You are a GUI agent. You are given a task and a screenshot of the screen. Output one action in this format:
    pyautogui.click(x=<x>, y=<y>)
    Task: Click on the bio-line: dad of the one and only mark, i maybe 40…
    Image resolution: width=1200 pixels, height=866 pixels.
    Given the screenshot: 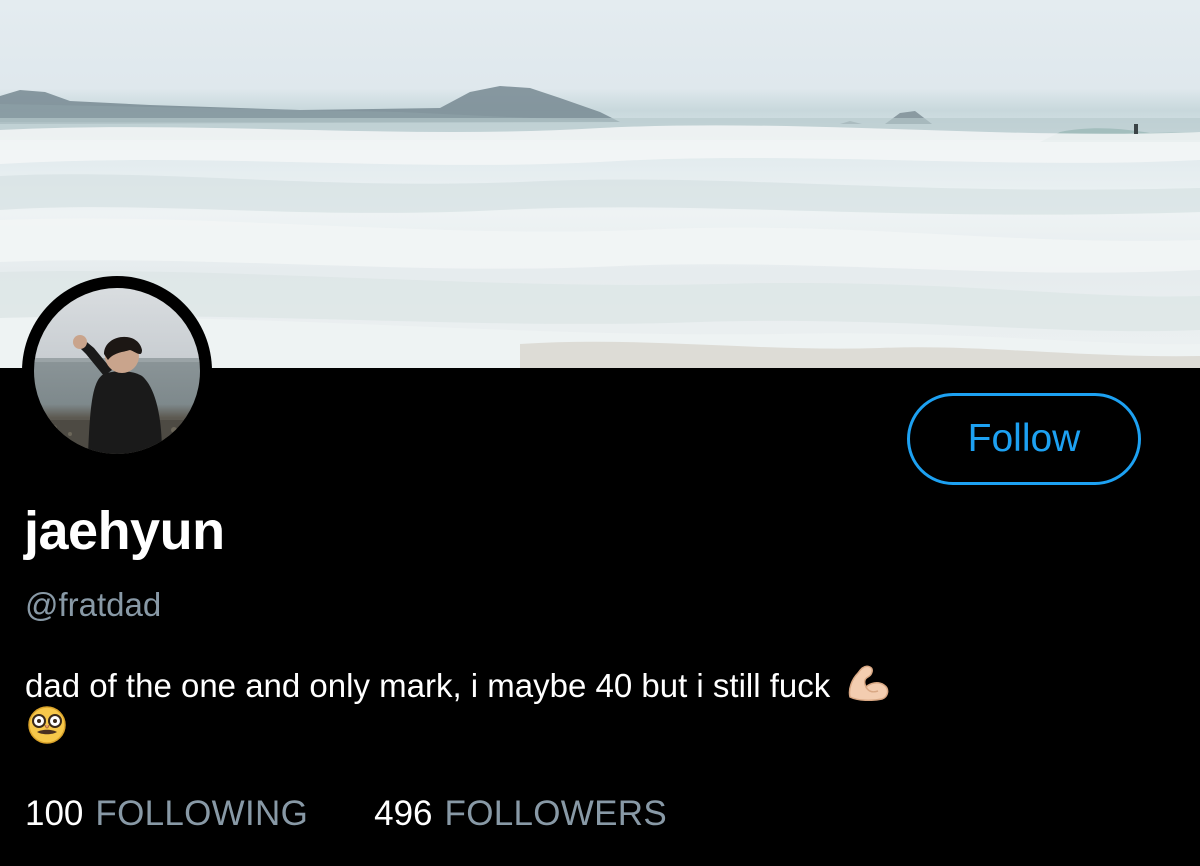 What is the action you would take?
    pyautogui.click(x=600, y=686)
    